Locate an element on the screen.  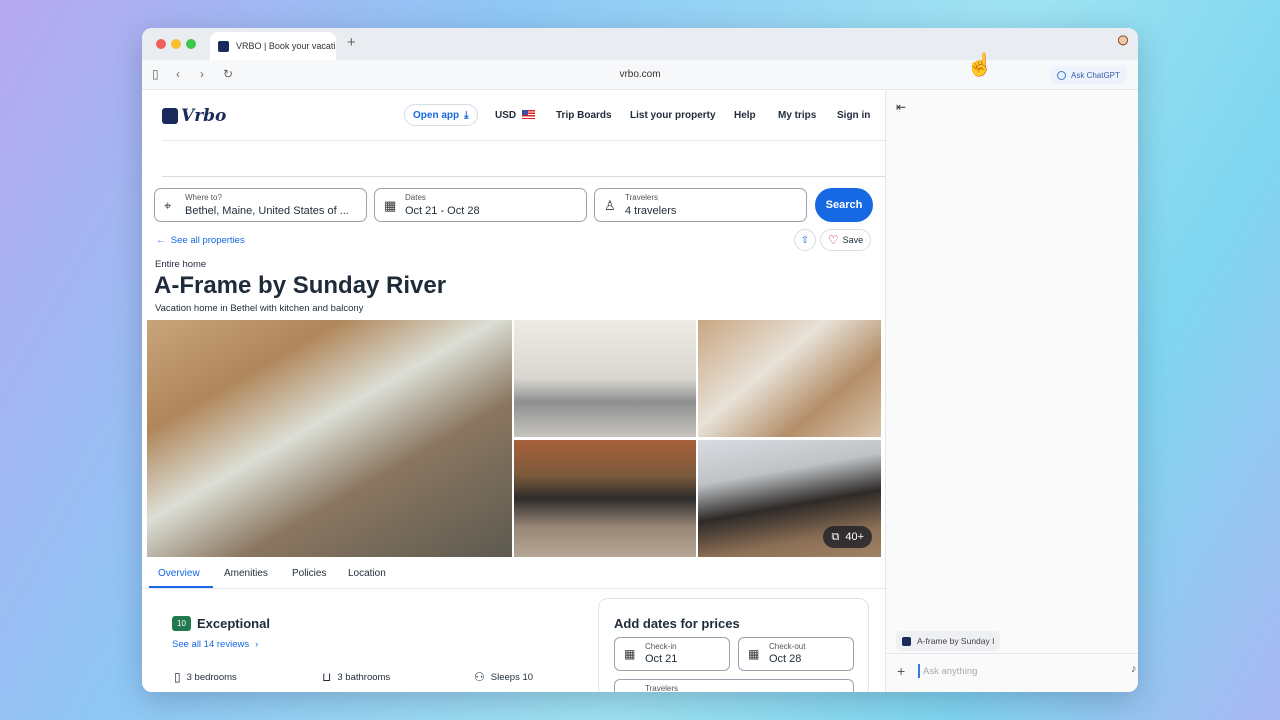
checkin-label: Check-in is located at coordinates (661, 646).